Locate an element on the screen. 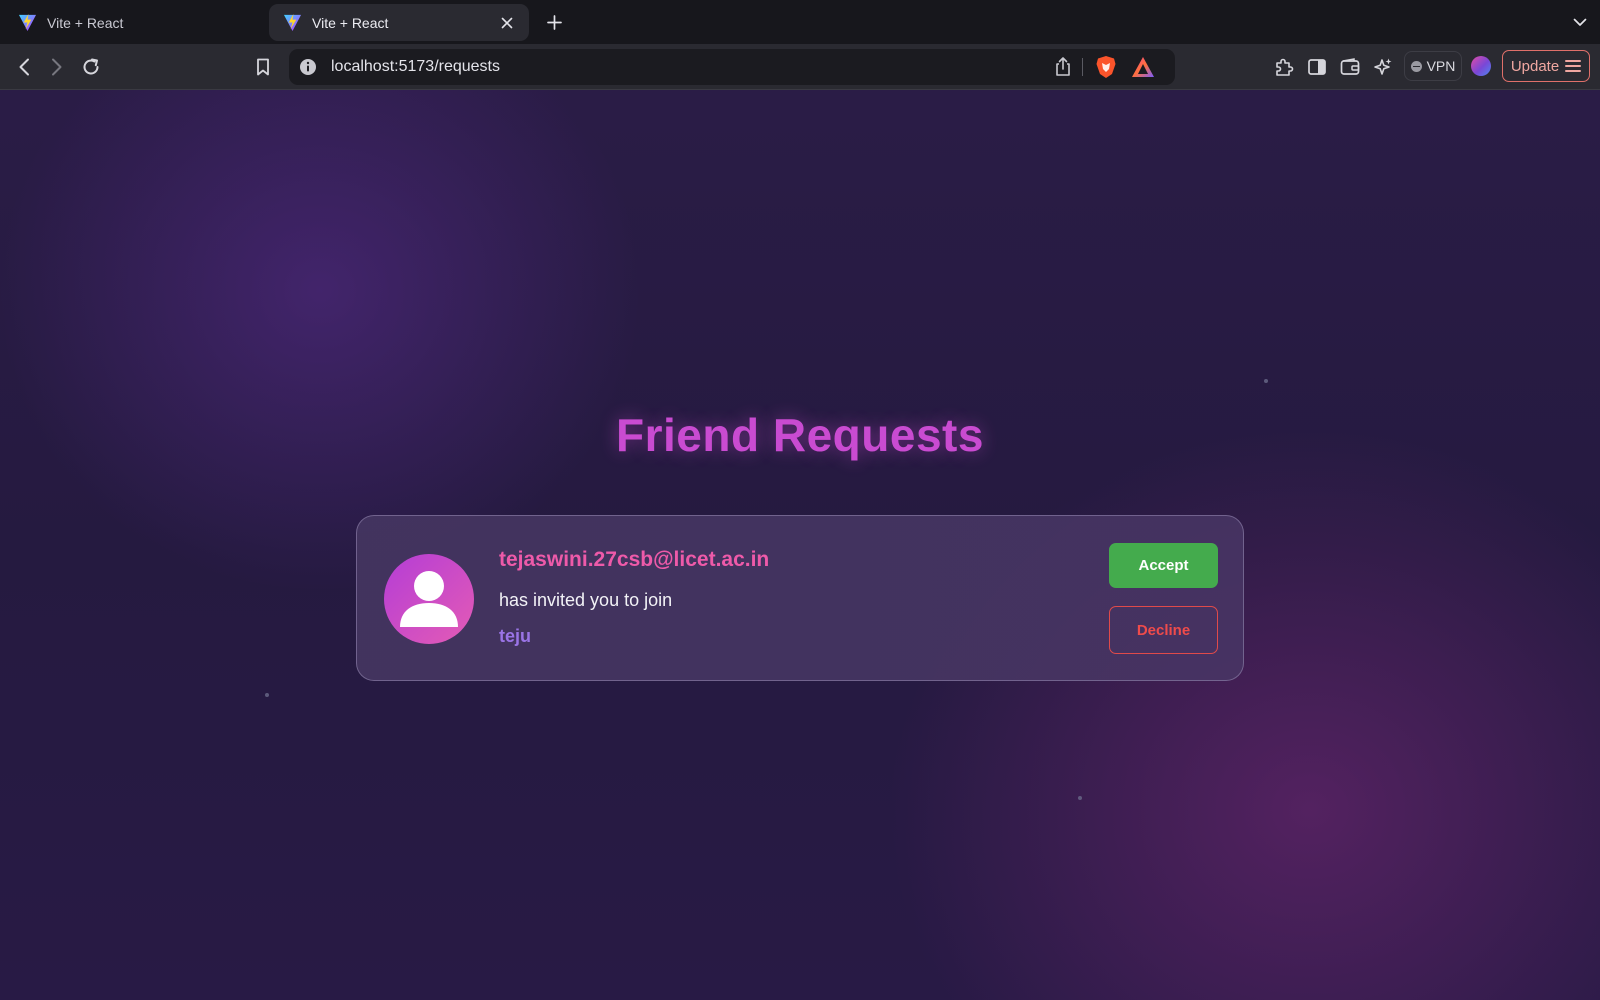 The image size is (1600, 1000). page-title: Friend Requests is located at coordinates (800, 435).